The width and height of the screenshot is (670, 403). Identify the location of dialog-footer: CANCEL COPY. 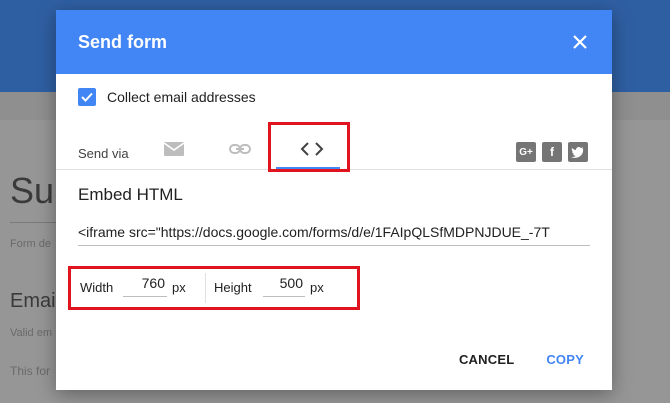
(521, 359).